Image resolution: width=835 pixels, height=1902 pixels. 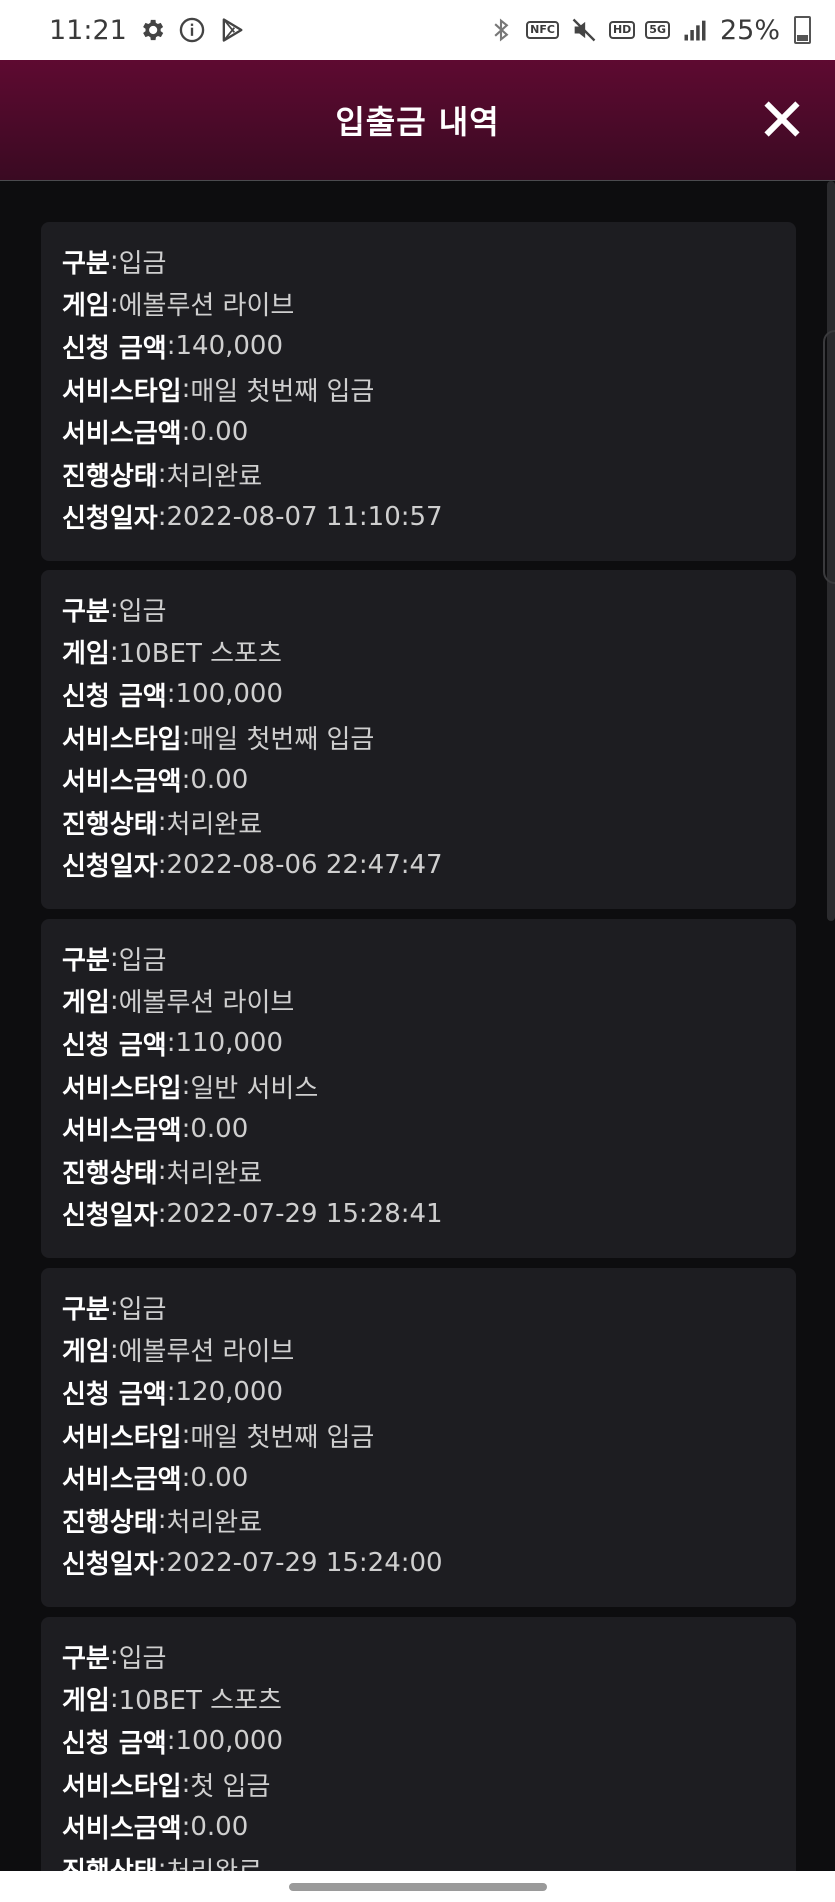 What do you see at coordinates (417, 30) in the screenshot?
I see `status-bar: 11:21 NFC HD 5G 25%` at bounding box center [417, 30].